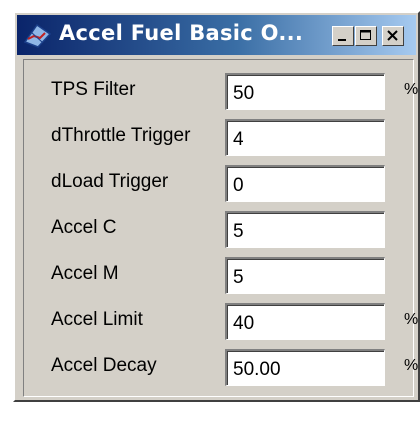 This screenshot has height=430, width=420. Describe the element at coordinates (305, 137) in the screenshot. I see `dthrottle-trigger-input: 4` at that location.